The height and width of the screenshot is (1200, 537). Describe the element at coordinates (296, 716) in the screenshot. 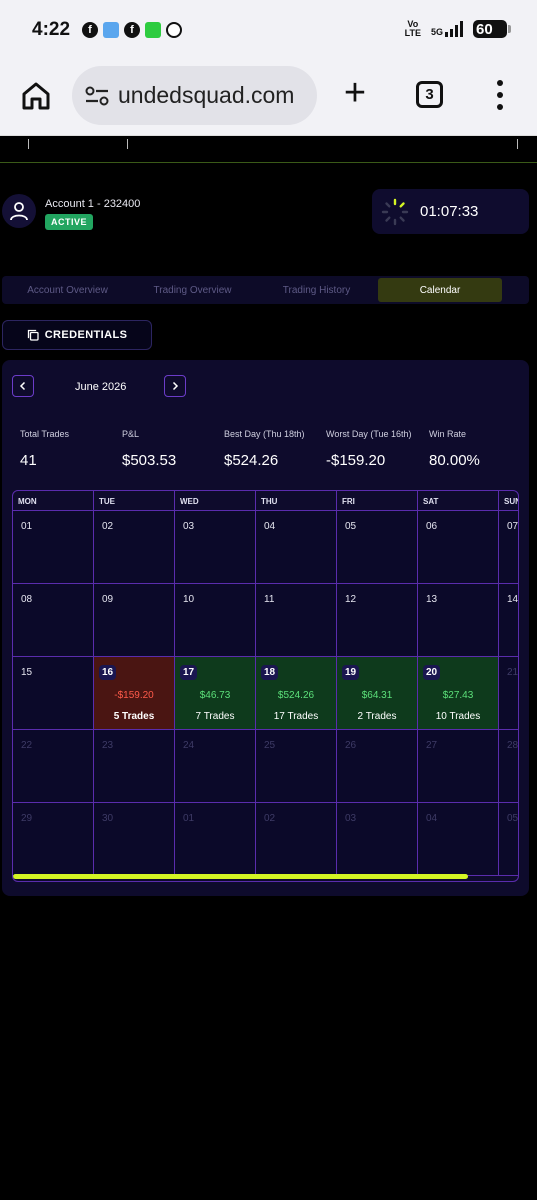

I see `day-trade-count: 17 Trades` at that location.